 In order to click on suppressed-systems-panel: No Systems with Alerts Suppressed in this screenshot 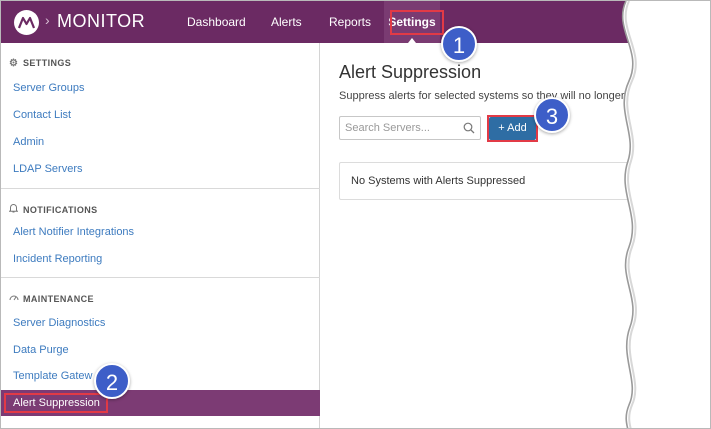, I will do `click(519, 181)`.